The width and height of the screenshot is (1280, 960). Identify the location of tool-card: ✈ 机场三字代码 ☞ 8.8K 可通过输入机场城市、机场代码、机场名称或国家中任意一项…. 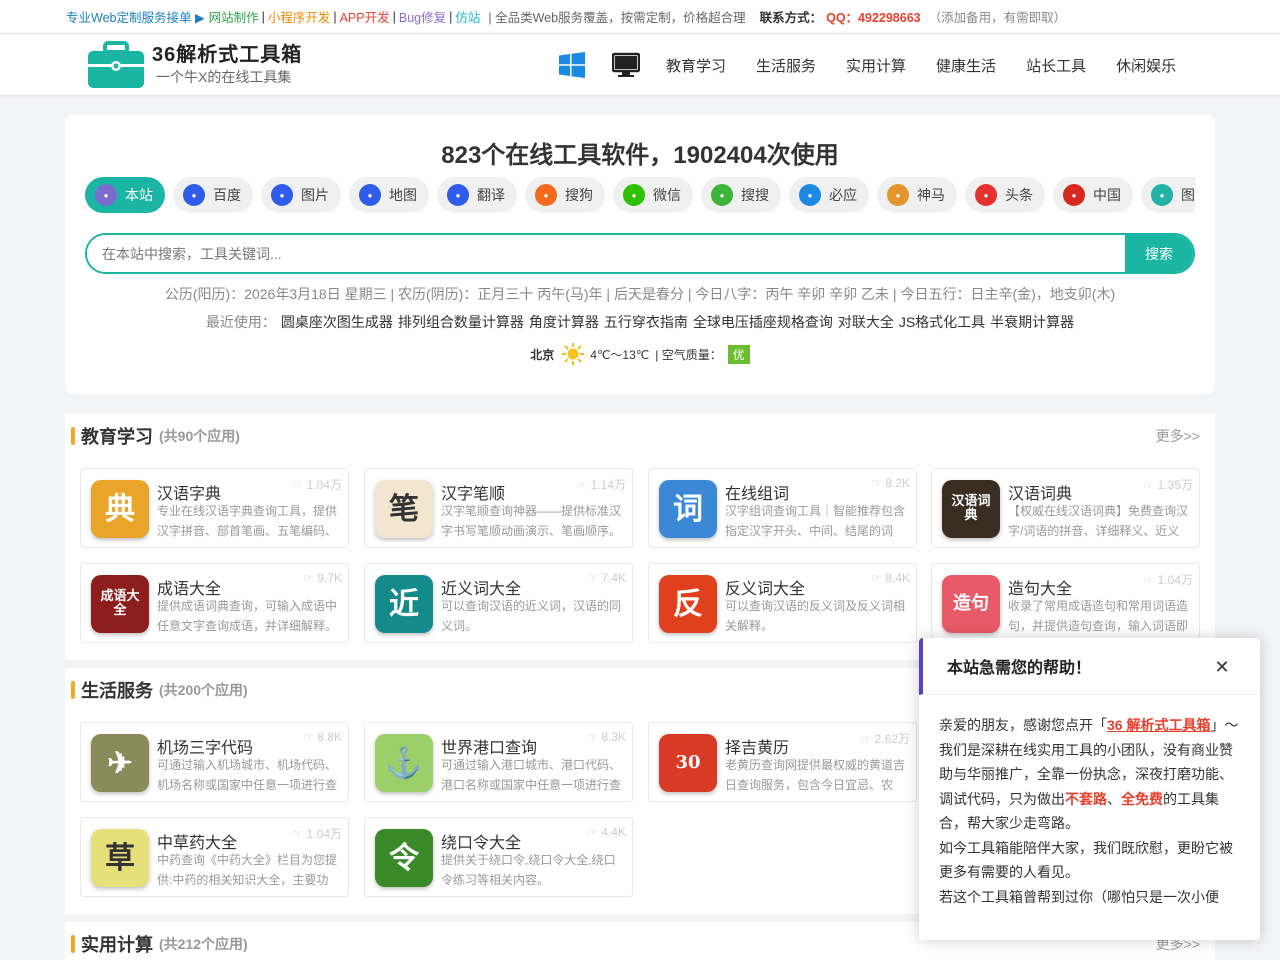
(214, 762).